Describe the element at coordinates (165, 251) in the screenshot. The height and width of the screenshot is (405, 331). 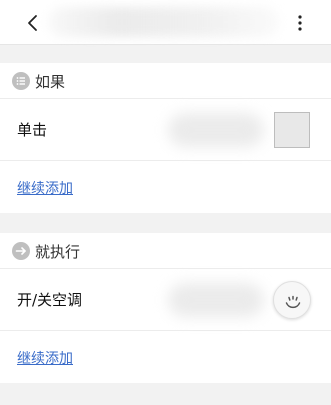
I see `then-section-header: 就执行` at that location.